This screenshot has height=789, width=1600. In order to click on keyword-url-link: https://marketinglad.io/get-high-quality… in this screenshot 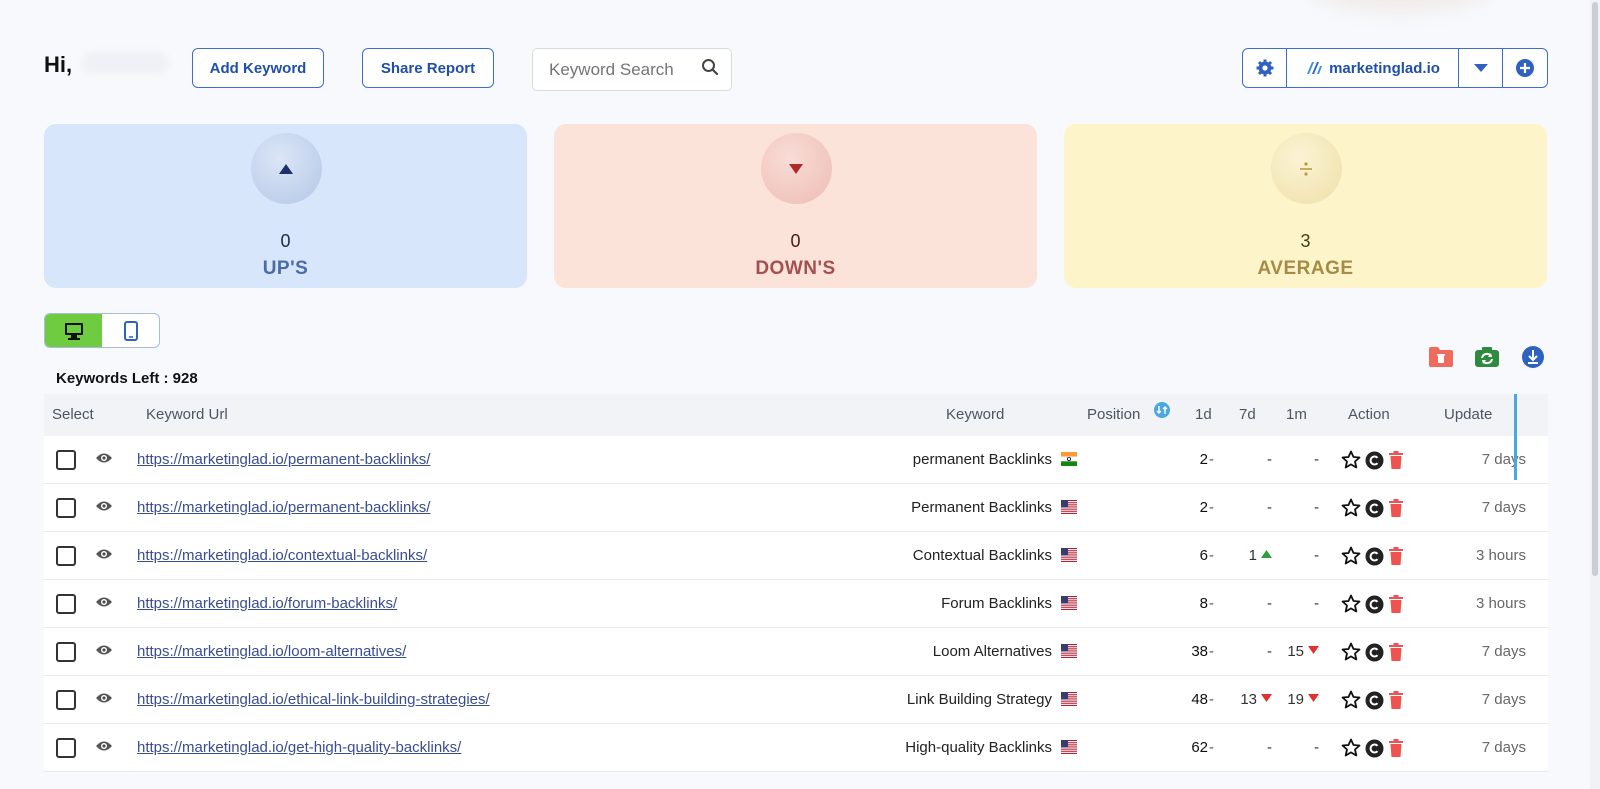, I will do `click(299, 747)`.